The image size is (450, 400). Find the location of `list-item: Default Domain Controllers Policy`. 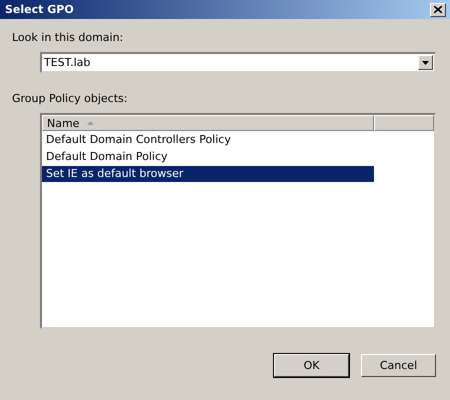

list-item: Default Domain Controllers Policy is located at coordinates (208, 140).